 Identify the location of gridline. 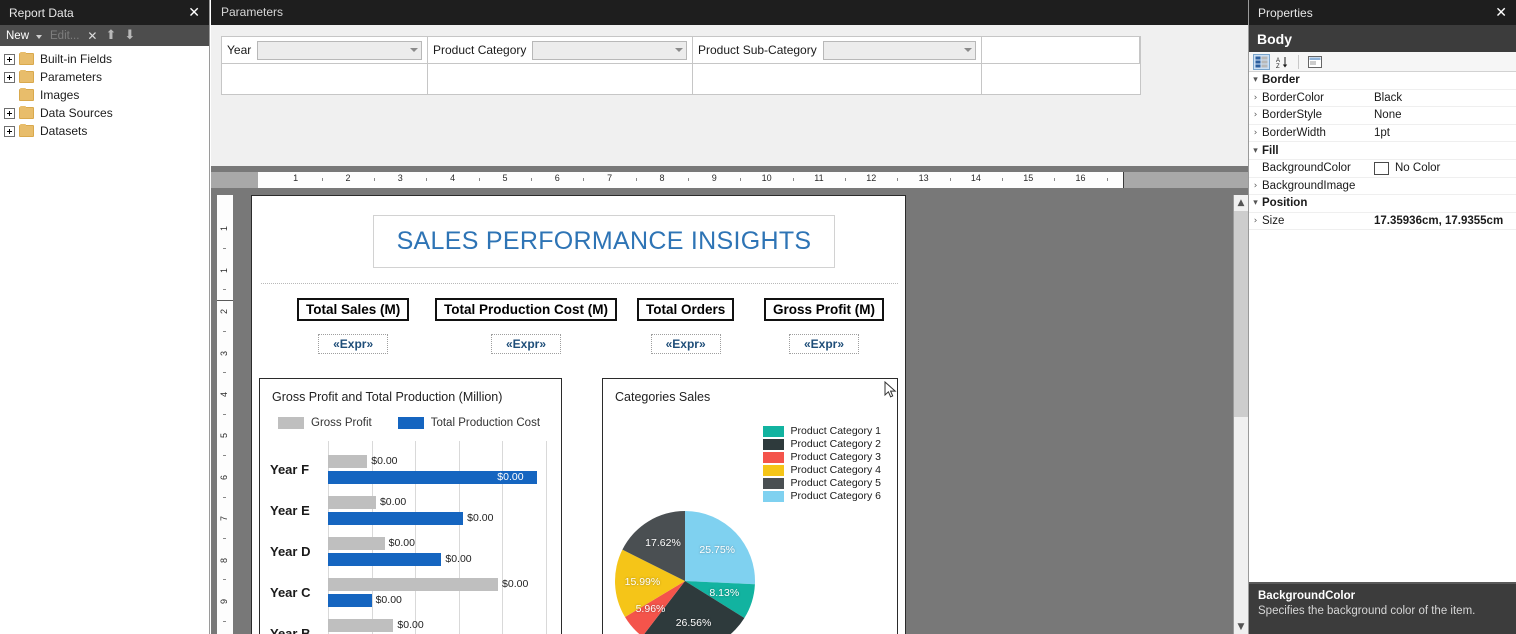
(546, 537).